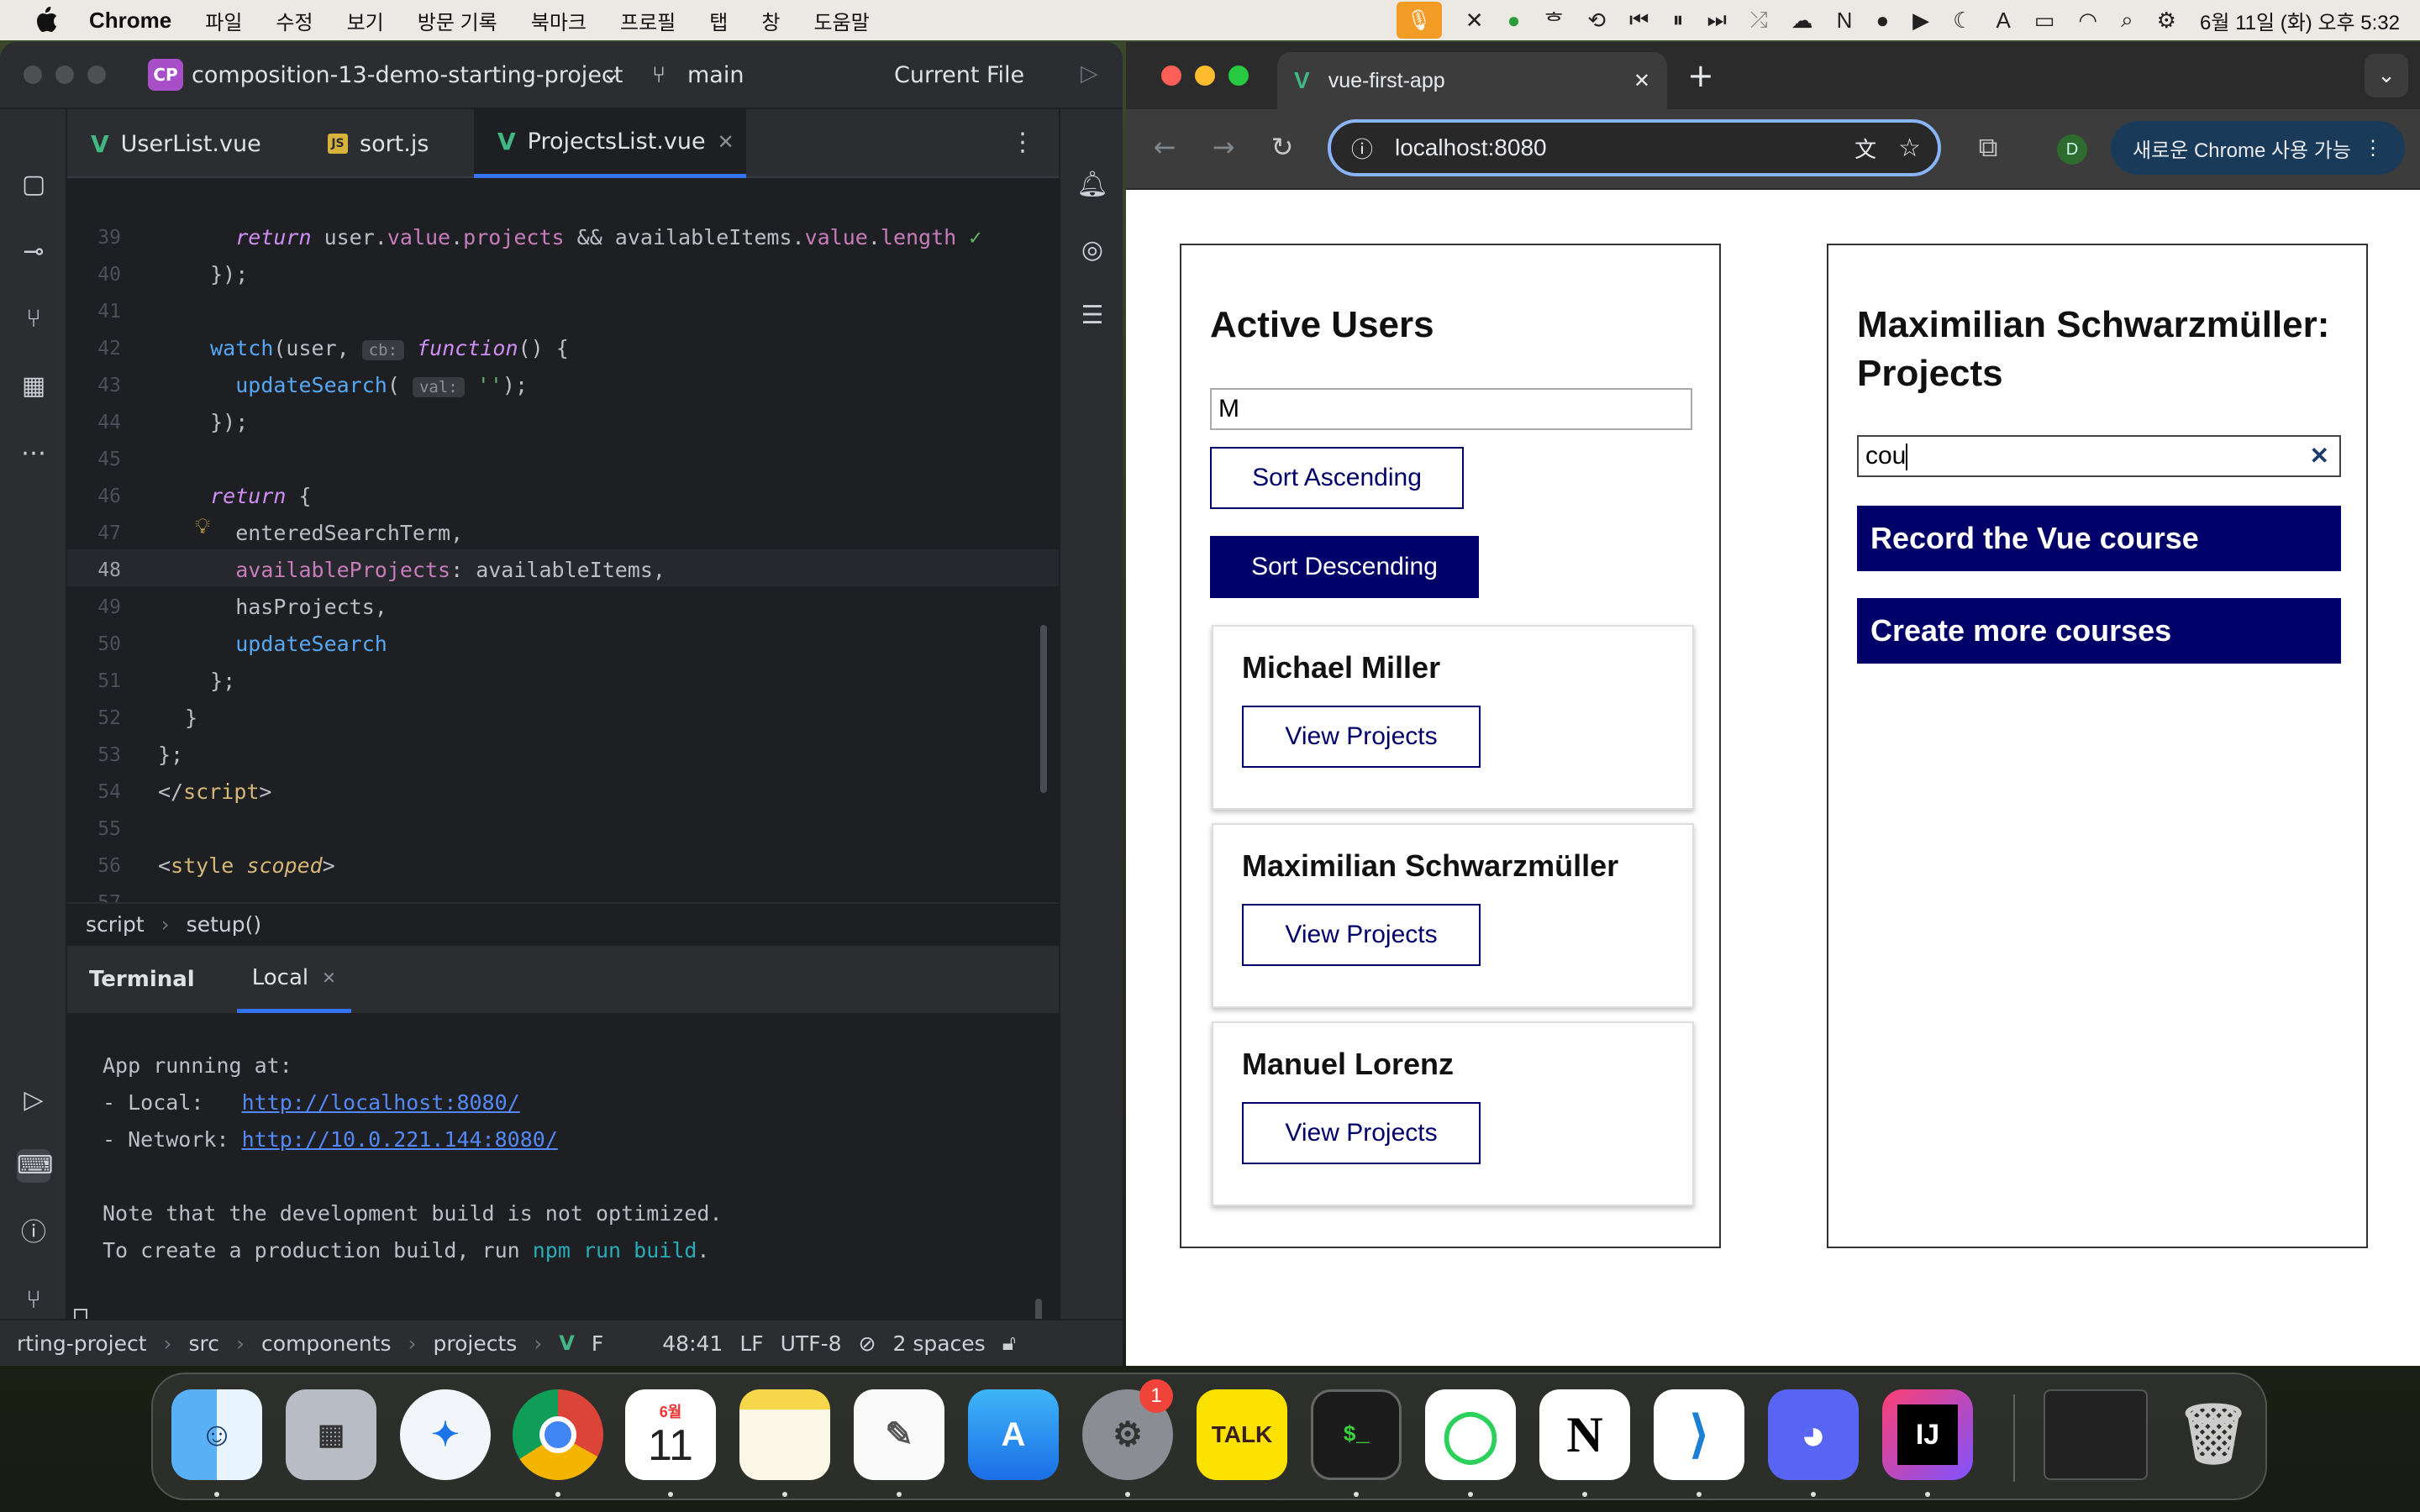  I want to click on problems-icon: ⓘ, so click(34, 1233).